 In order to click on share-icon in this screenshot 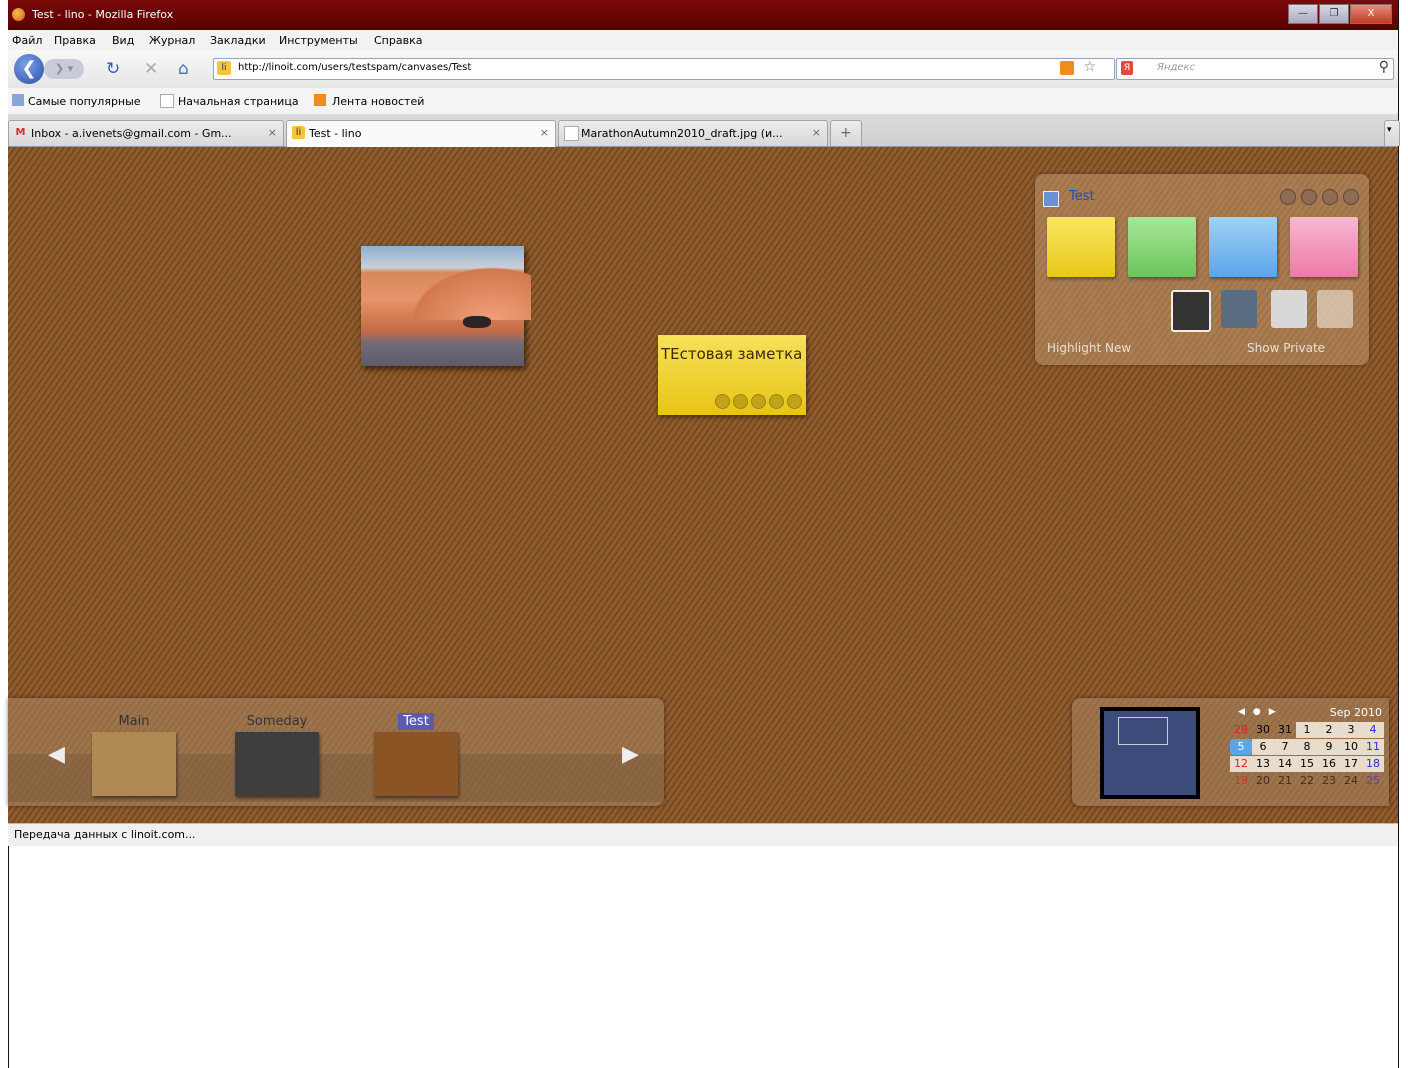, I will do `click(1330, 197)`.